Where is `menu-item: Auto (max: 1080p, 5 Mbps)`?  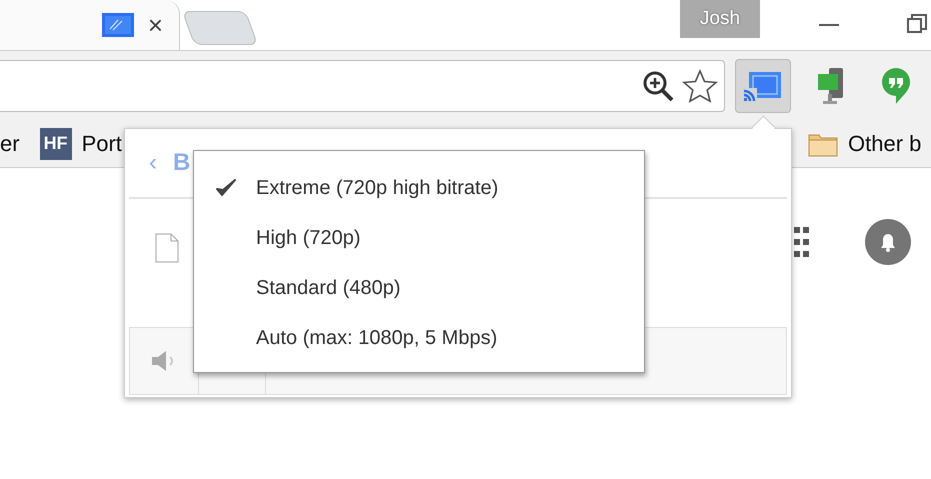
menu-item: Auto (max: 1080p, 5 Mbps) is located at coordinates (419, 338).